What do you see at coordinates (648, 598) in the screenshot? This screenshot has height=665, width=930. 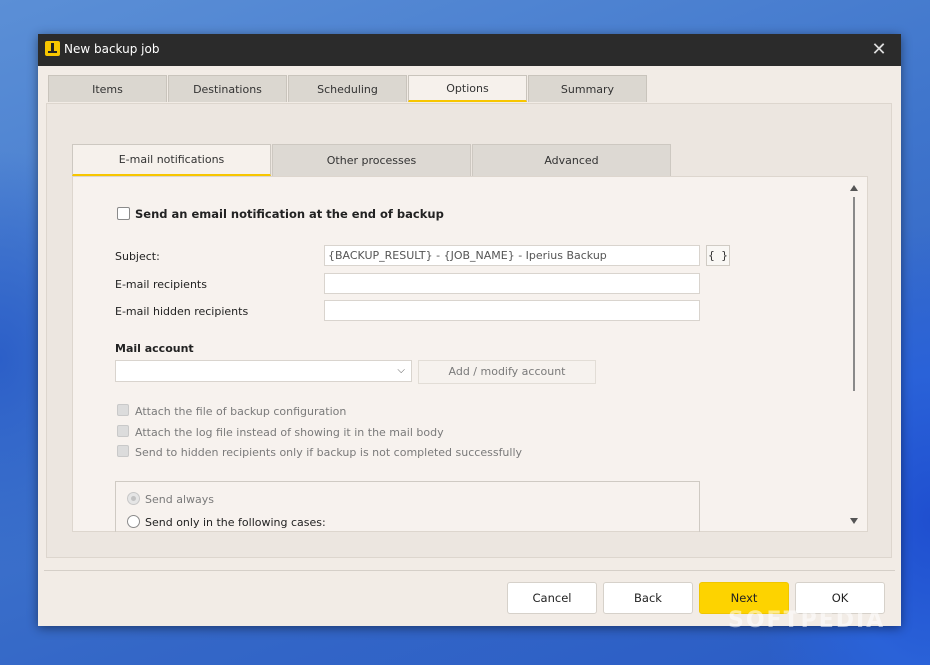 I see `back-button: Back` at bounding box center [648, 598].